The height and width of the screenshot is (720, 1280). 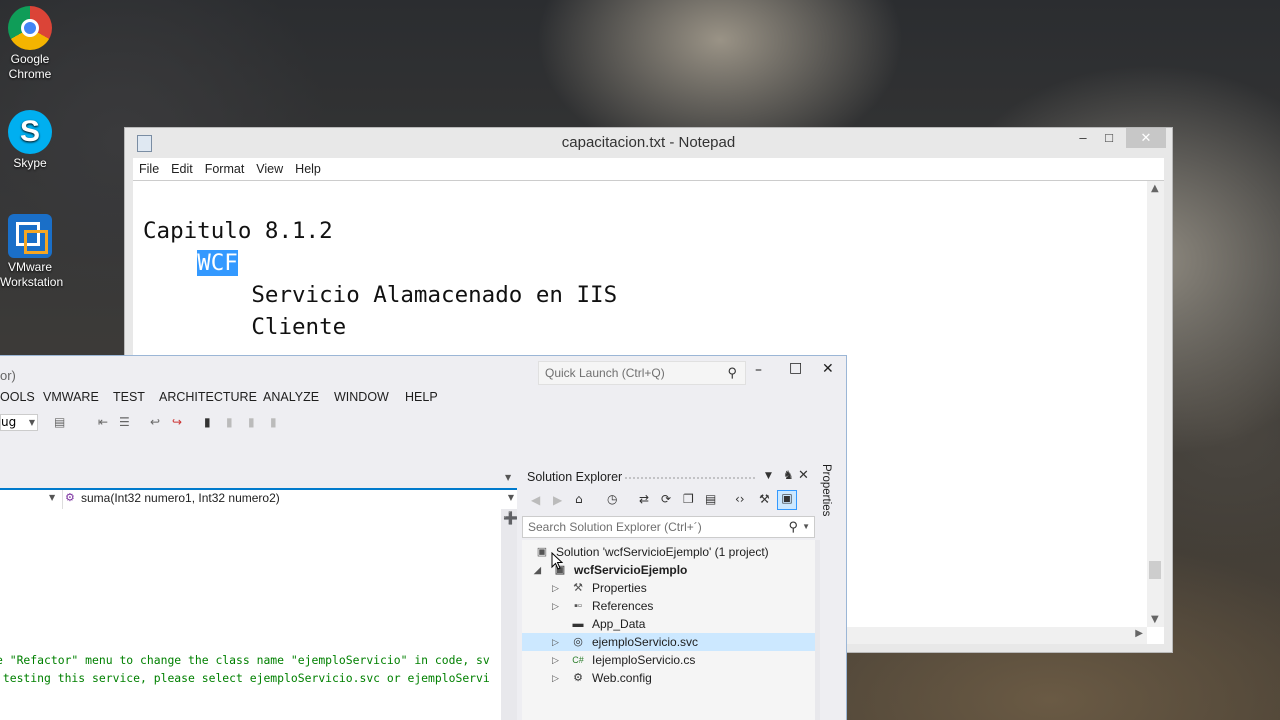 I want to click on solution-icon: ▣, so click(x=542, y=552).